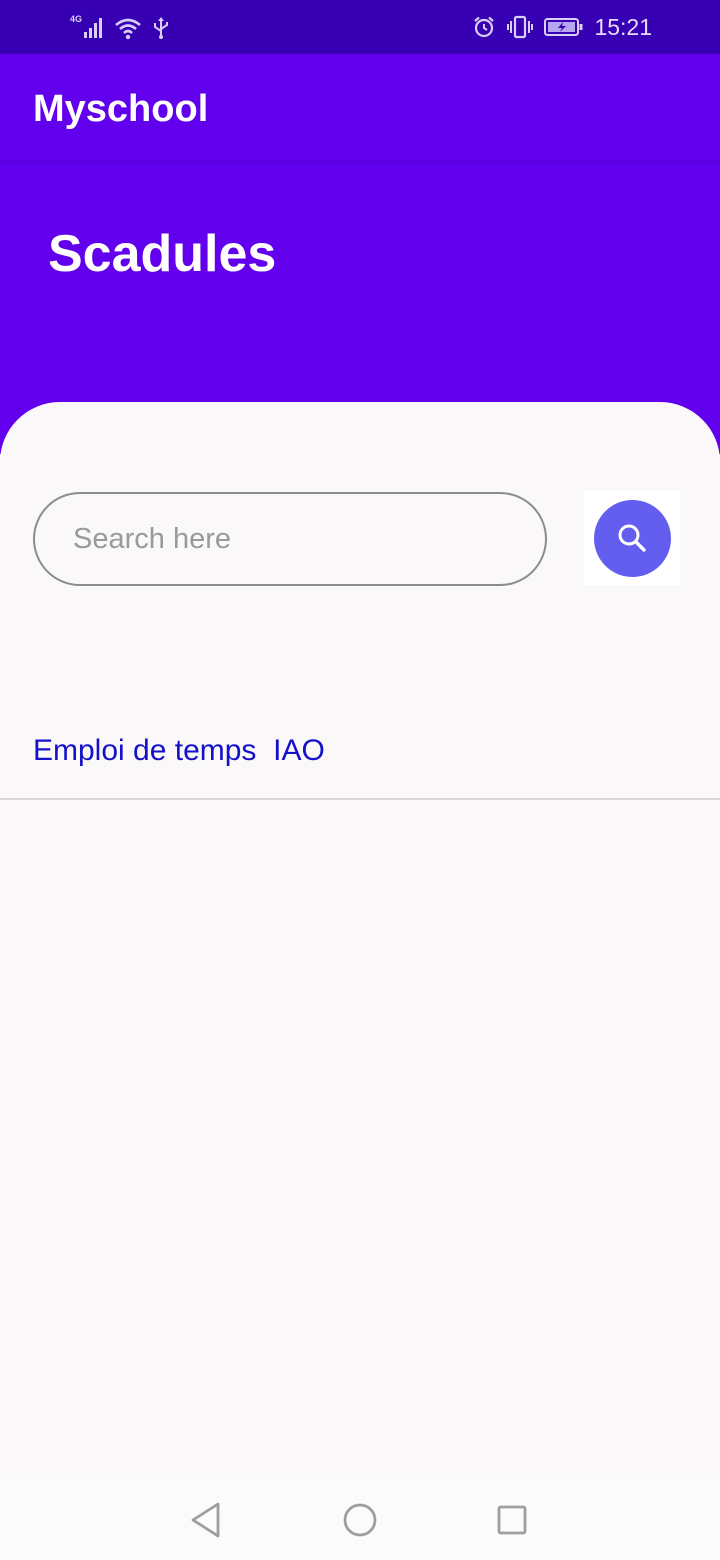 This screenshot has height=1560, width=720. I want to click on list-item-label: Emploi de temps IAO, so click(179, 750).